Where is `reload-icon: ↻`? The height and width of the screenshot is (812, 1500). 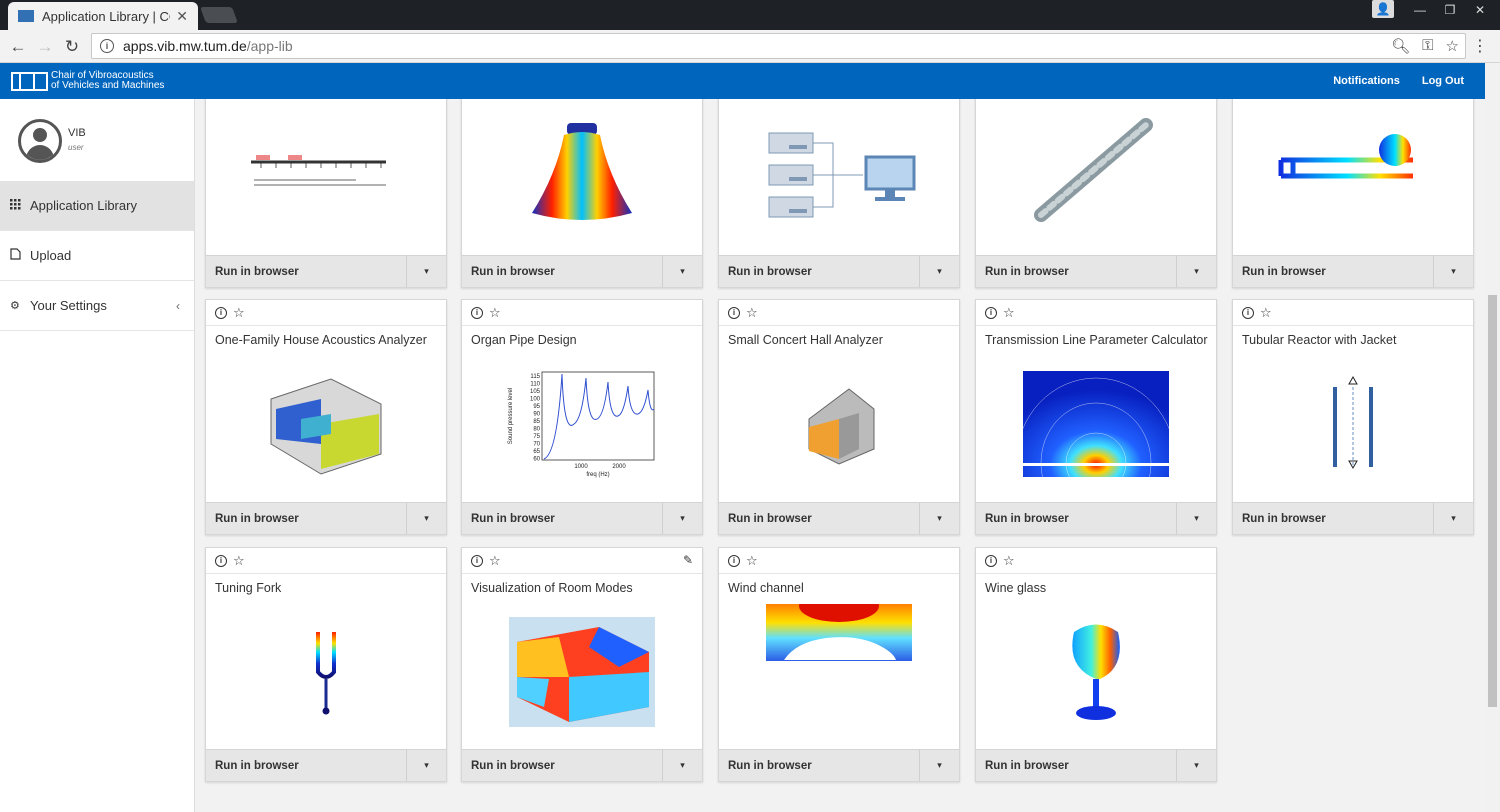
reload-icon: ↻ is located at coordinates (72, 47).